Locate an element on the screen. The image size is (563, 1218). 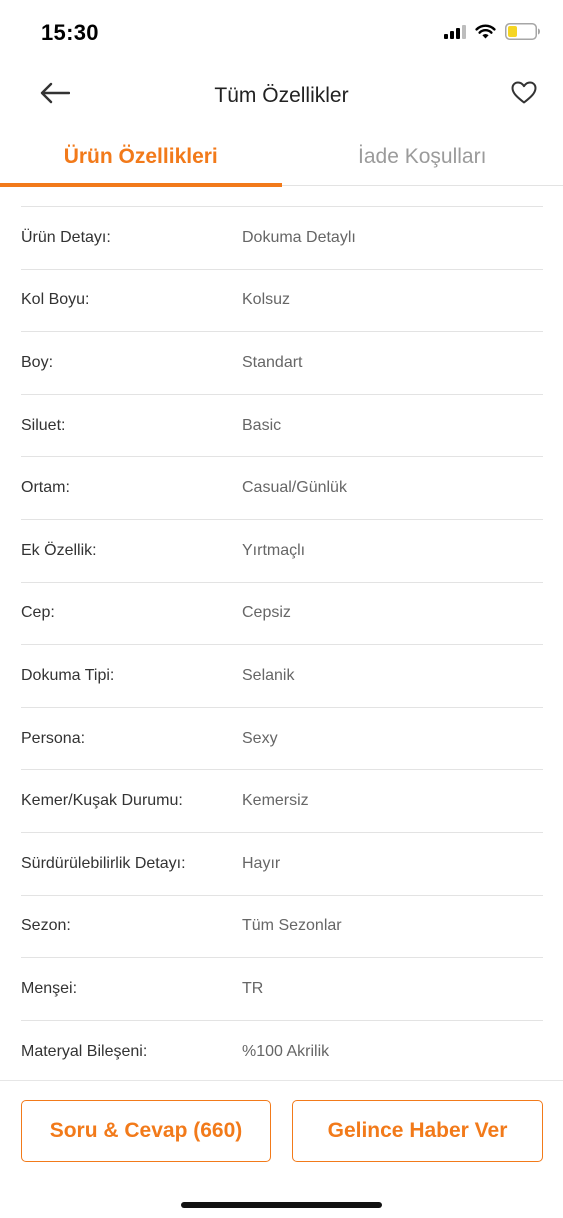
attribute-value: TR is located at coordinates (253, 988).